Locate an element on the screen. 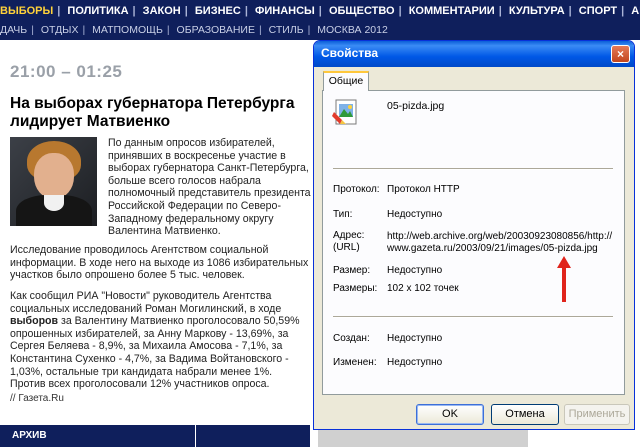 The height and width of the screenshot is (447, 640). dialog-title: Свойства is located at coordinates (350, 53).